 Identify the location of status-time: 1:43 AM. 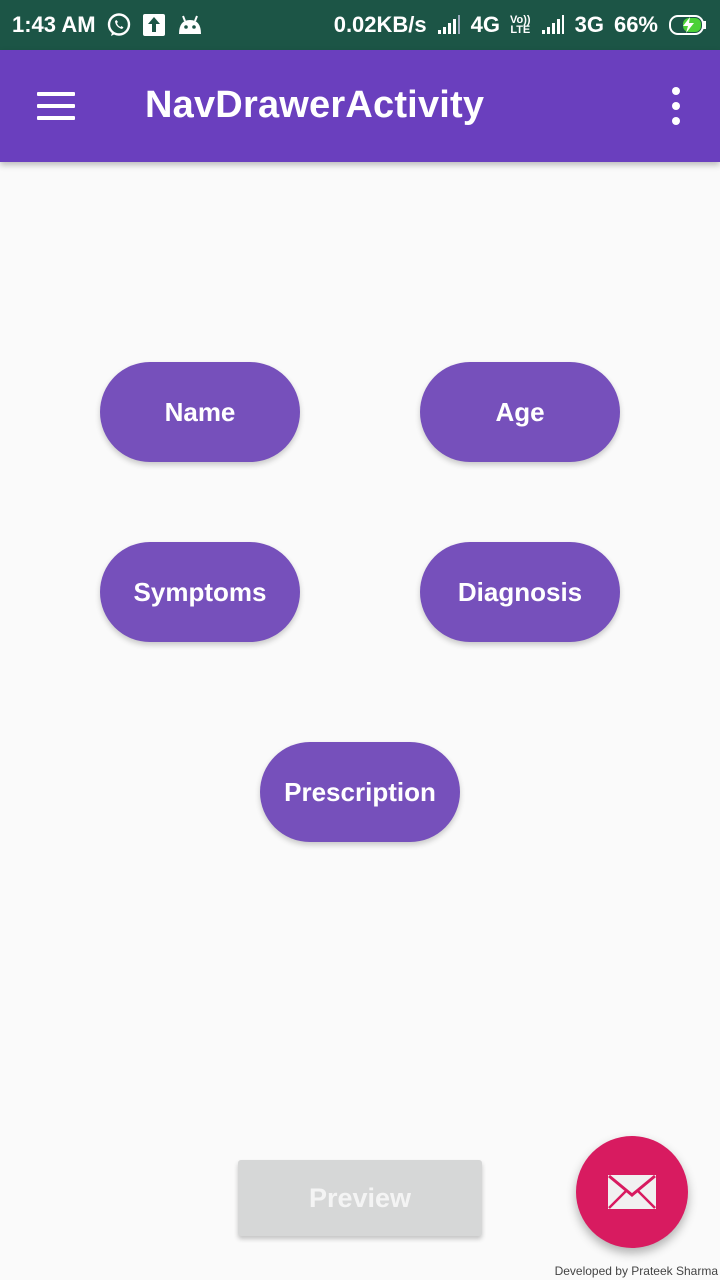
(54, 24).